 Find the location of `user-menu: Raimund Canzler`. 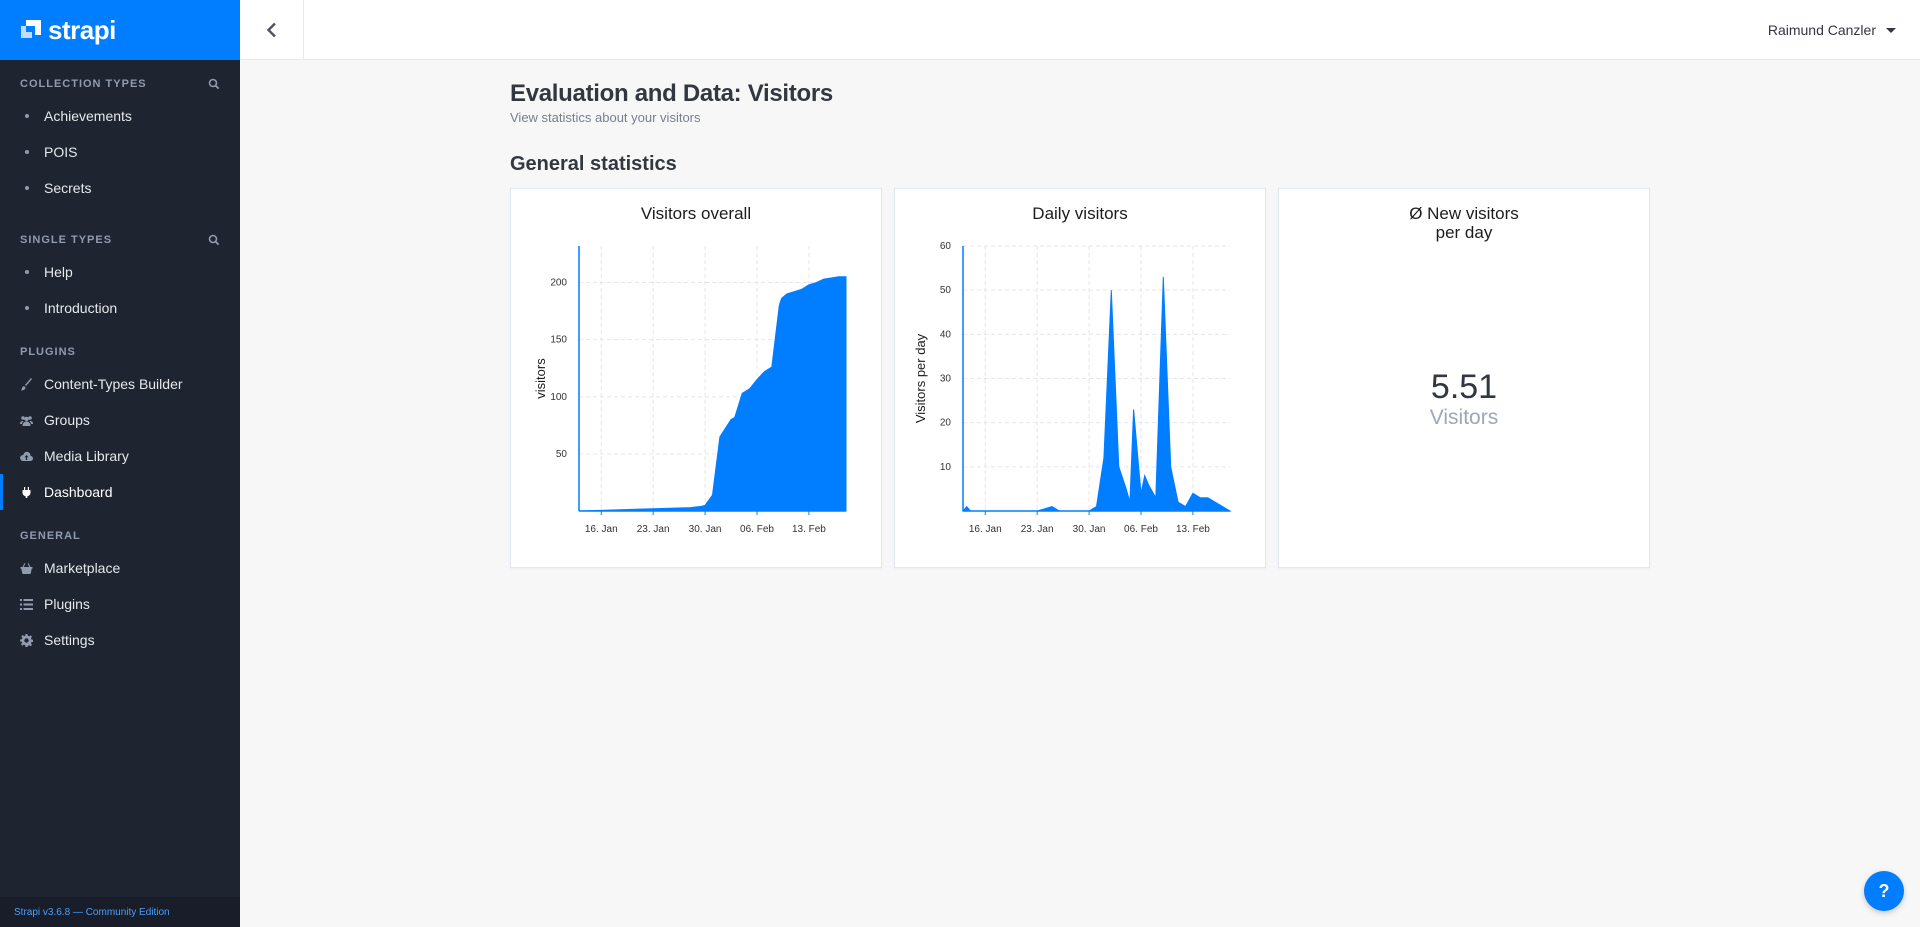

user-menu: Raimund Canzler is located at coordinates (1832, 30).